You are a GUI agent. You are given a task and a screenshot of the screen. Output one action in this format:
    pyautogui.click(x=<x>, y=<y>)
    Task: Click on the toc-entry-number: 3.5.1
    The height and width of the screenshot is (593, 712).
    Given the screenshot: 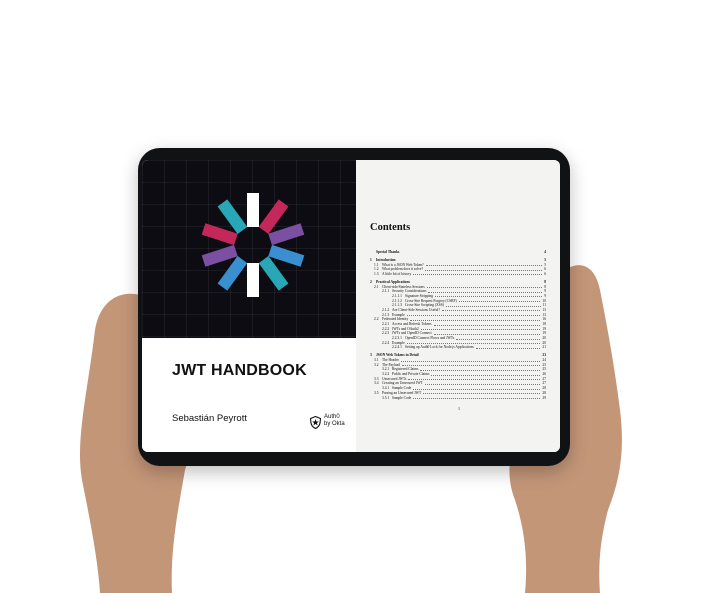 What is the action you would take?
    pyautogui.click(x=386, y=397)
    